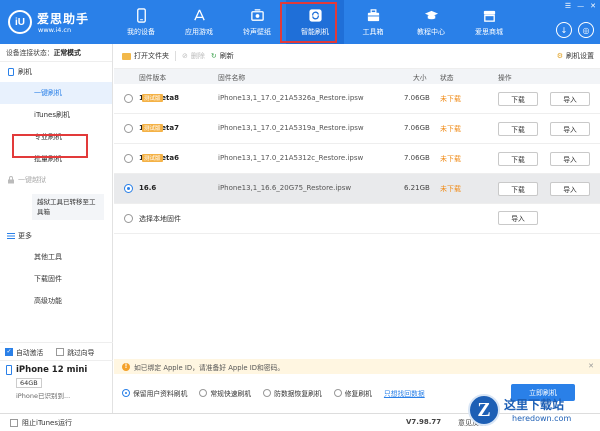  Describe the element at coordinates (9, 351) in the screenshot. I see `auto-activate-checkbox: ✓` at that location.